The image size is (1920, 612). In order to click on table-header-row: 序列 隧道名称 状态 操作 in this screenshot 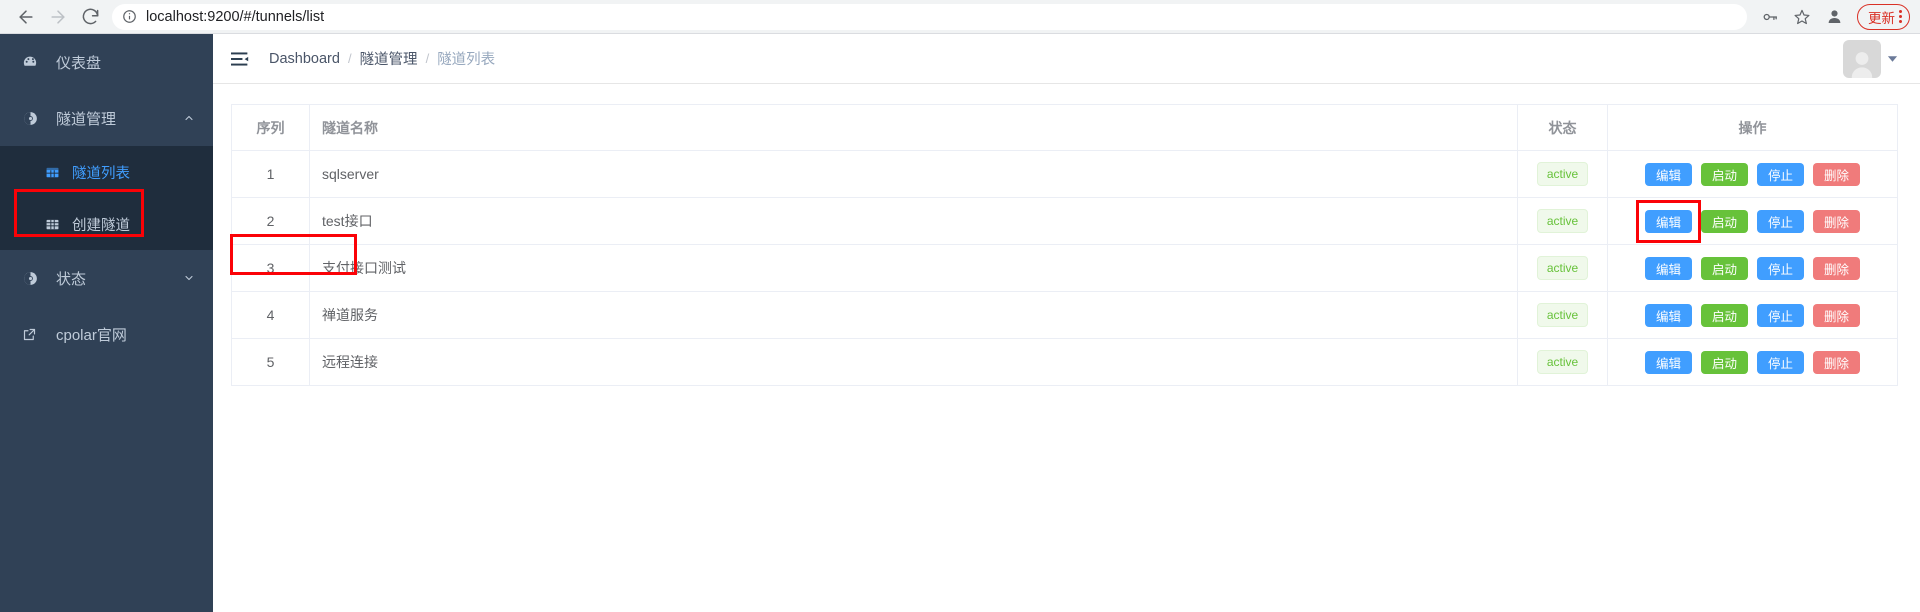, I will do `click(1064, 127)`.